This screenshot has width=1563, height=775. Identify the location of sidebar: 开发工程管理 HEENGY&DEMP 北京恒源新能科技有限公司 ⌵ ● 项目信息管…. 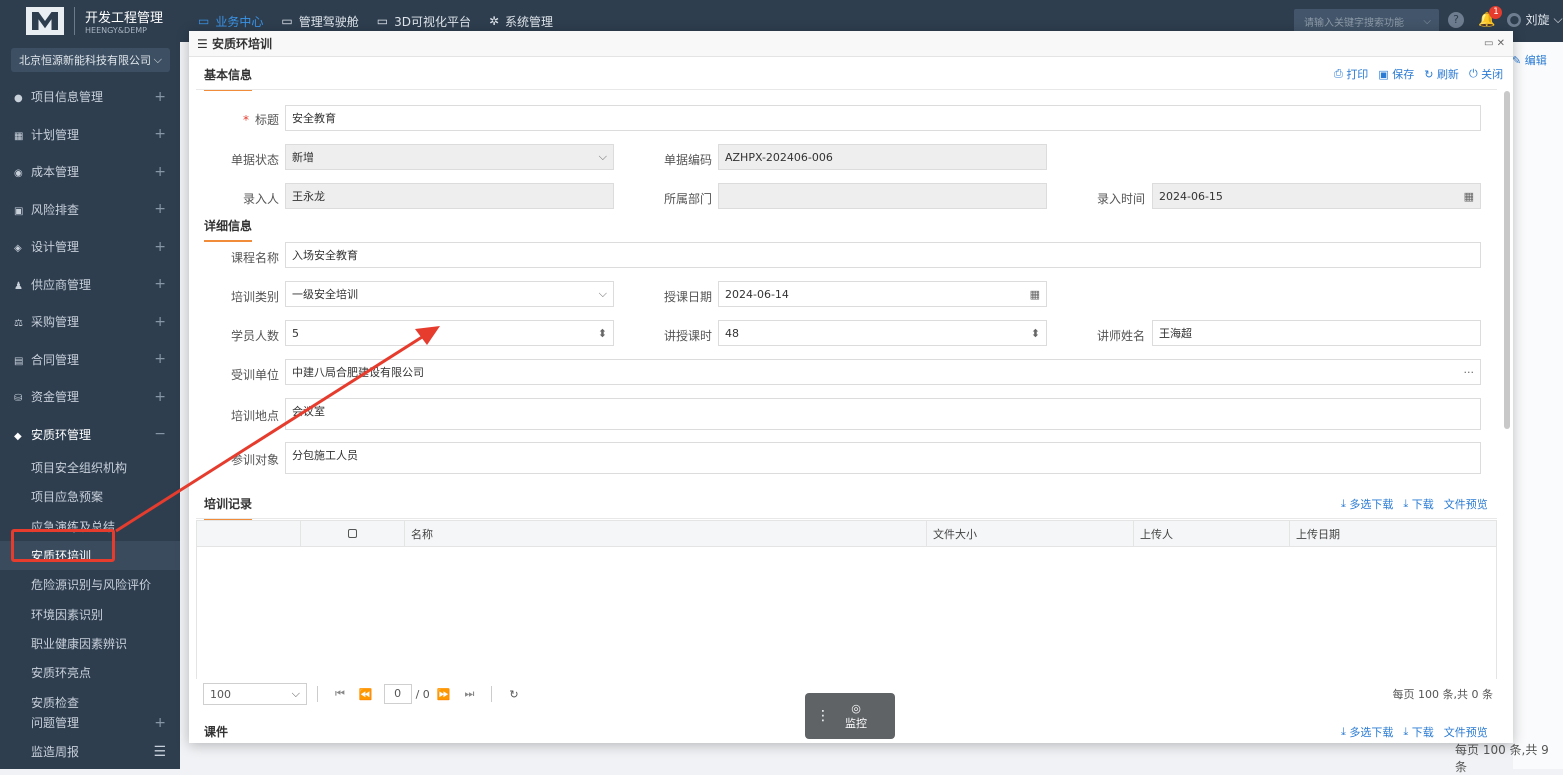
(90, 384).